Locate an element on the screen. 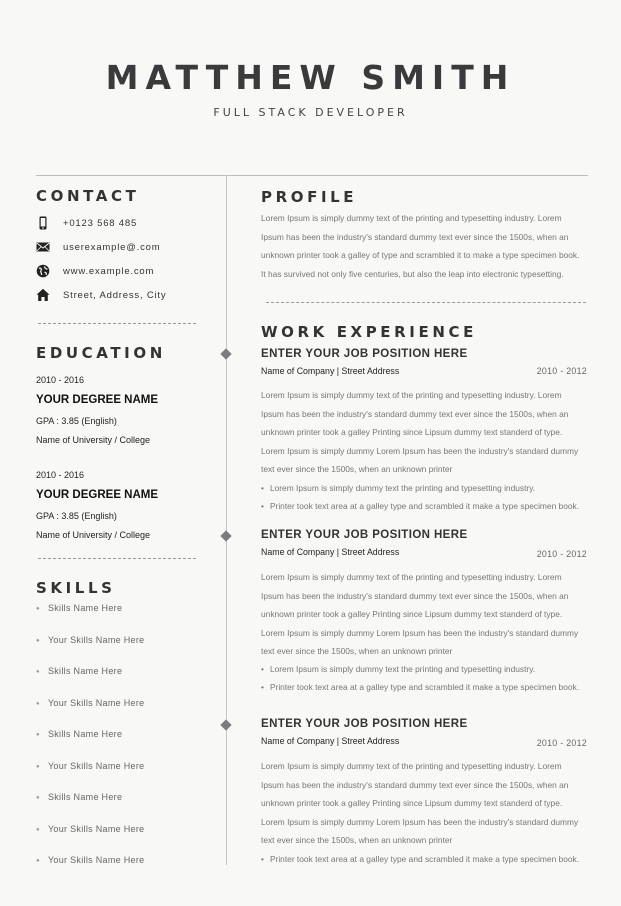 The height and width of the screenshot is (906, 621). contact-phone: +0123 568 485 is located at coordinates (86, 223).